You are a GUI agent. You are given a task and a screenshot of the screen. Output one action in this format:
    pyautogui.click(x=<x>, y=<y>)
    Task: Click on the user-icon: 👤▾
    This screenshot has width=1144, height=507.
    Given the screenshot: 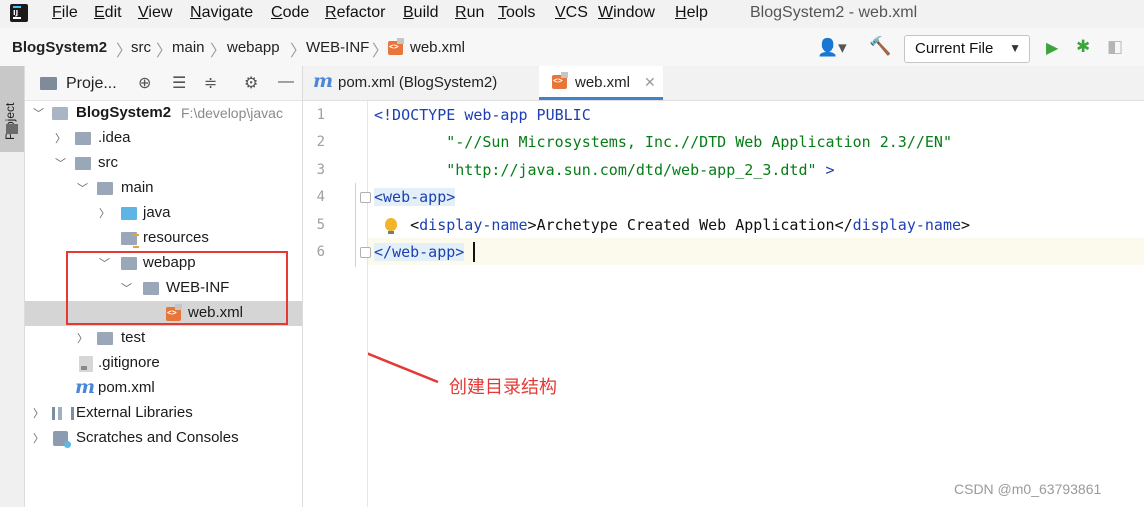 What is the action you would take?
    pyautogui.click(x=832, y=48)
    